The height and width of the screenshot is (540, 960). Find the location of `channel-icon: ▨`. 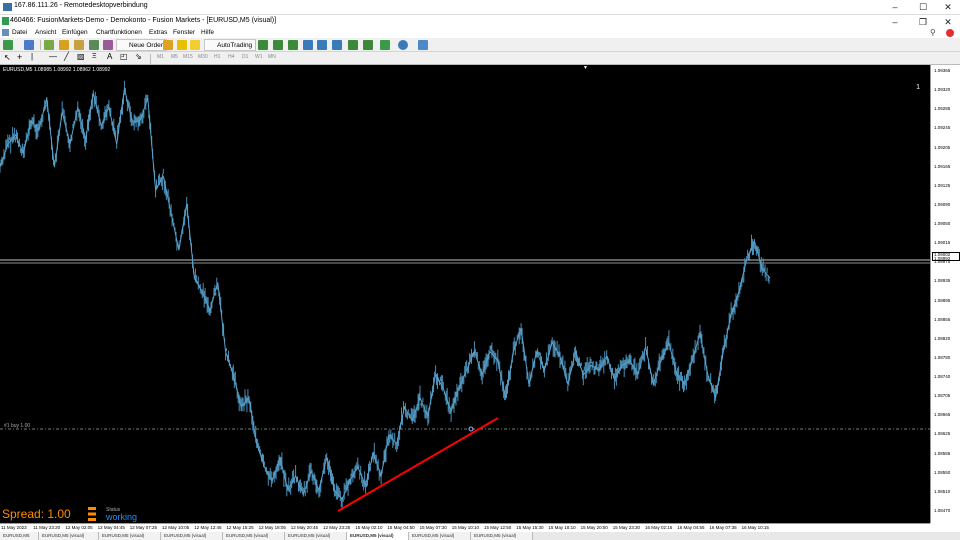

channel-icon: ▨ is located at coordinates (81, 56).